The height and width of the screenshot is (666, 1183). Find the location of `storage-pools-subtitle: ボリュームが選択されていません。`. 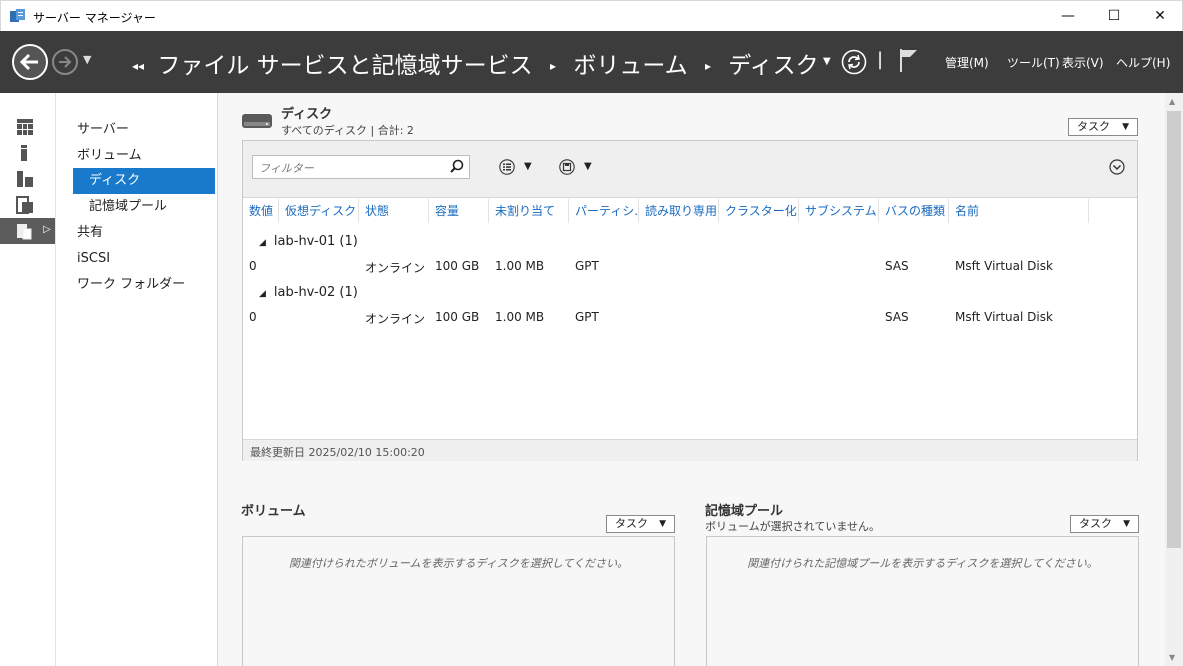

storage-pools-subtitle: ボリュームが選択されていません。 is located at coordinates (793, 526).